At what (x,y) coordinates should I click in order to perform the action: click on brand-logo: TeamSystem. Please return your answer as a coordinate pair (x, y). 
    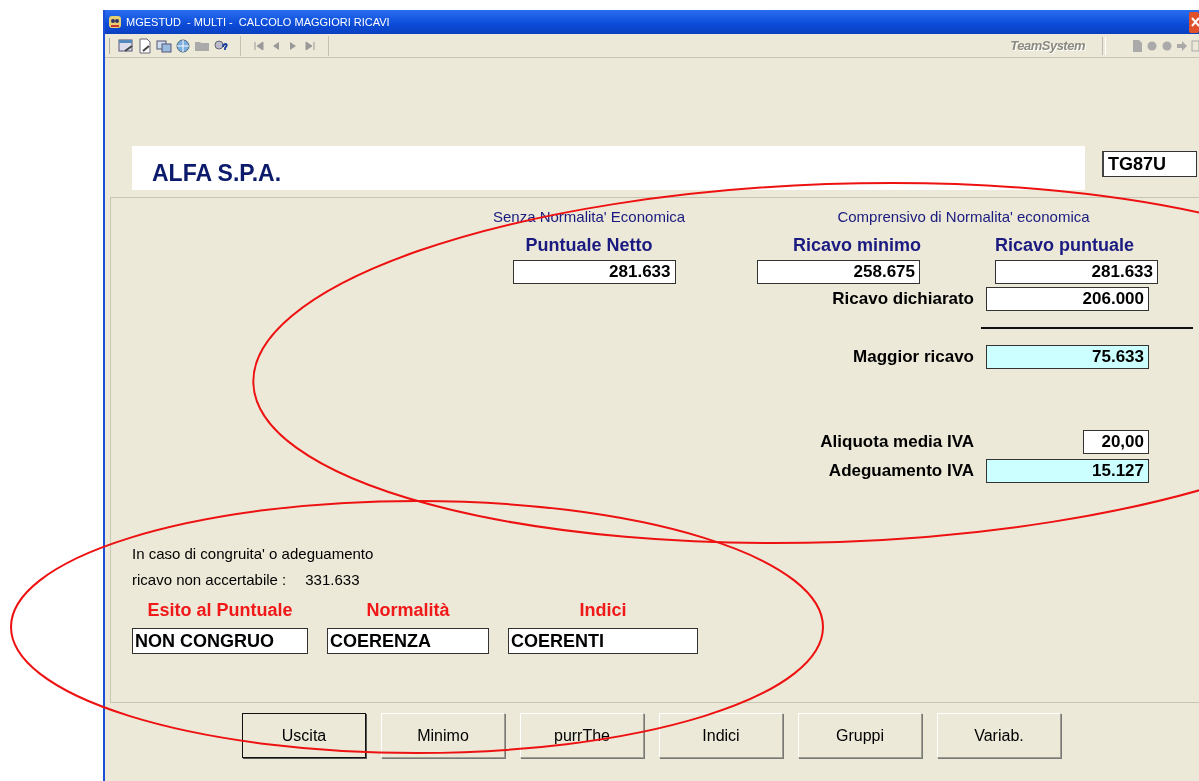
    Looking at the image, I should click on (1047, 45).